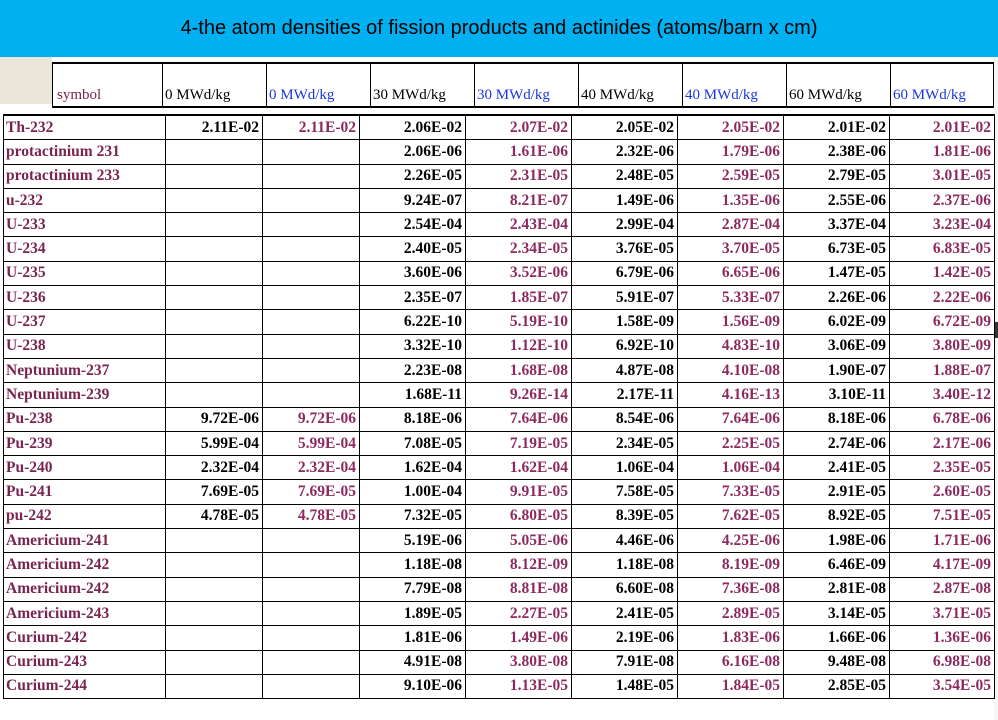 This screenshot has width=998, height=720. I want to click on density-cell: 3.40E-12, so click(942, 395).